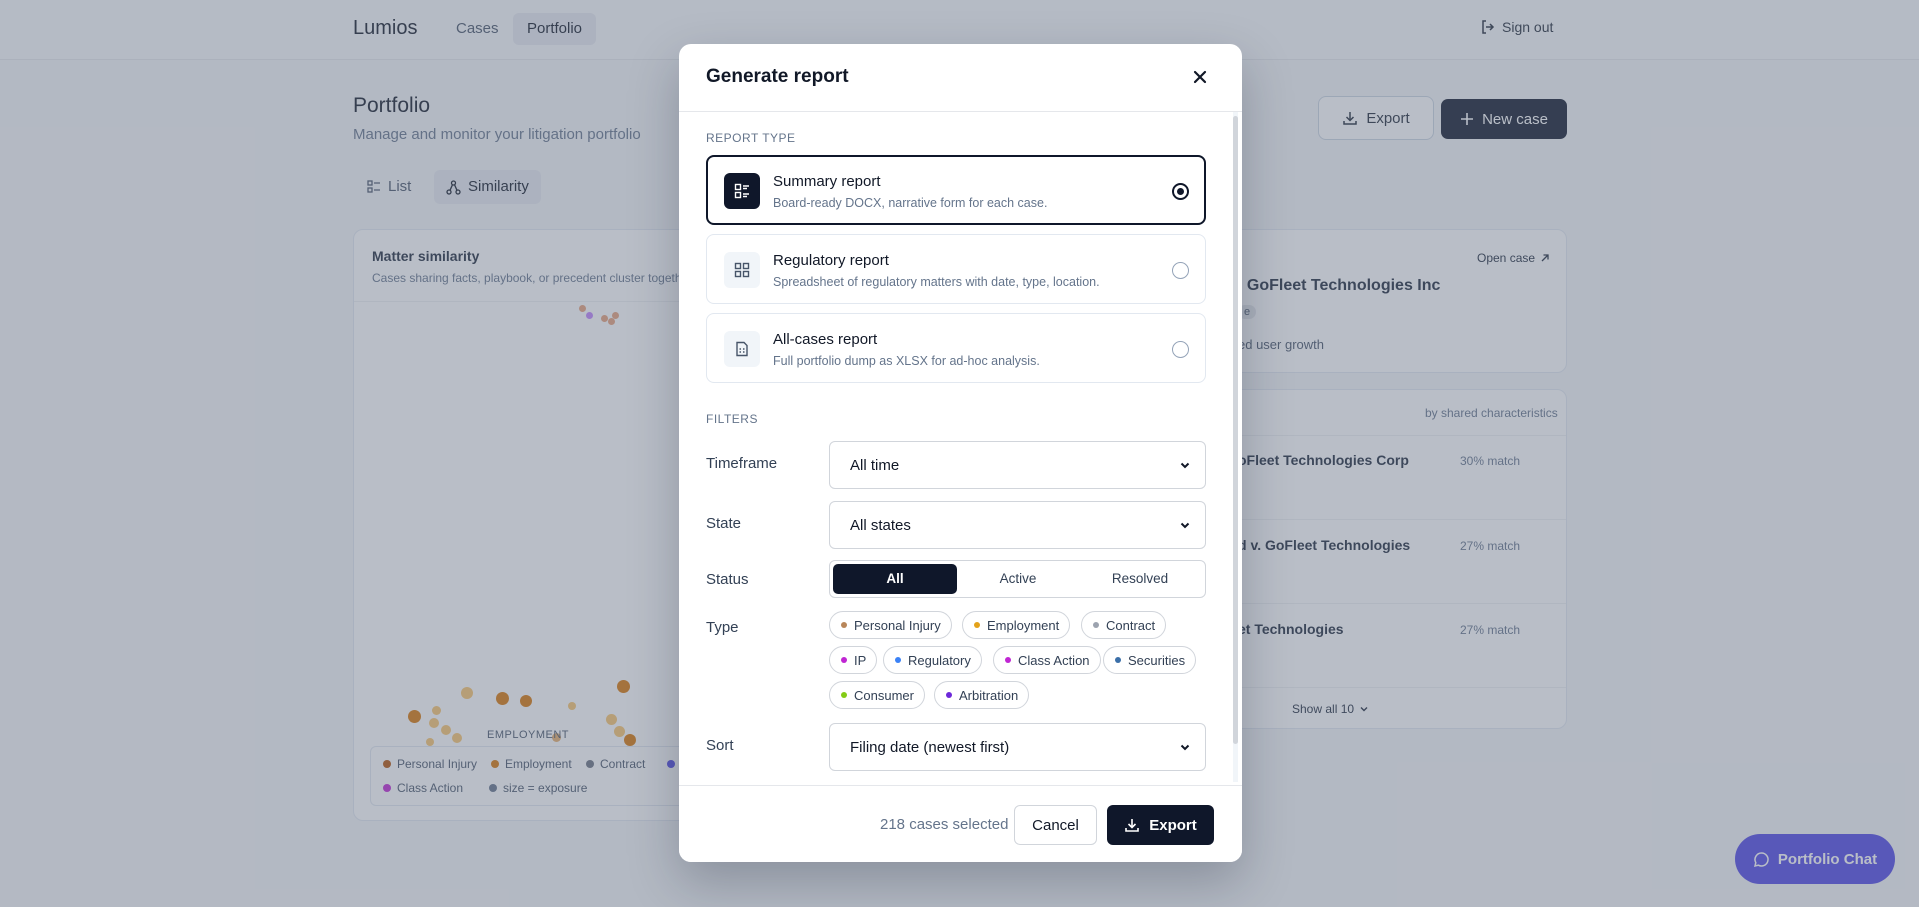  What do you see at coordinates (1235, 430) in the screenshot?
I see `scrollbar-thumb` at bounding box center [1235, 430].